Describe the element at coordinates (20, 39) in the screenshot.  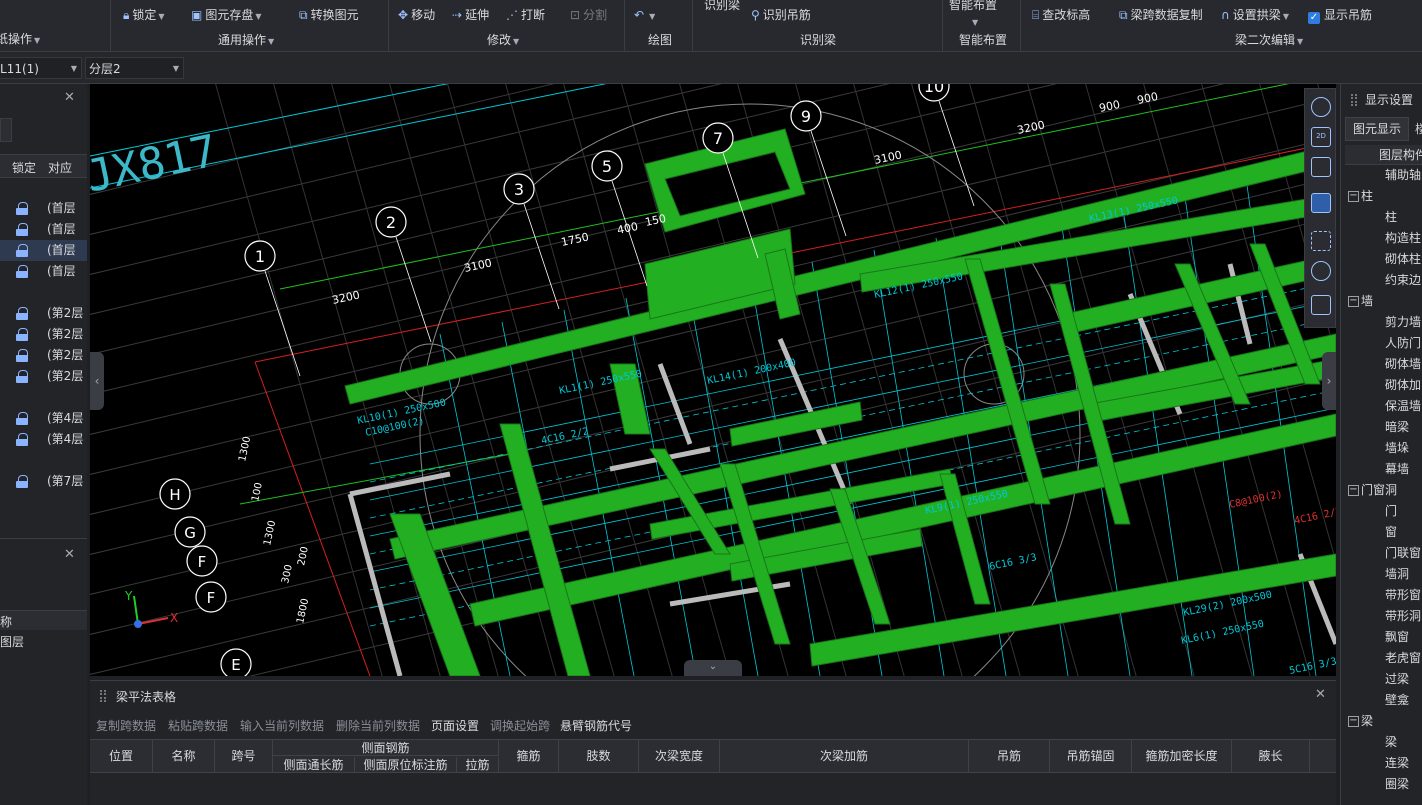
I see `drawing-ops-group: 纸操作 ▼` at that location.